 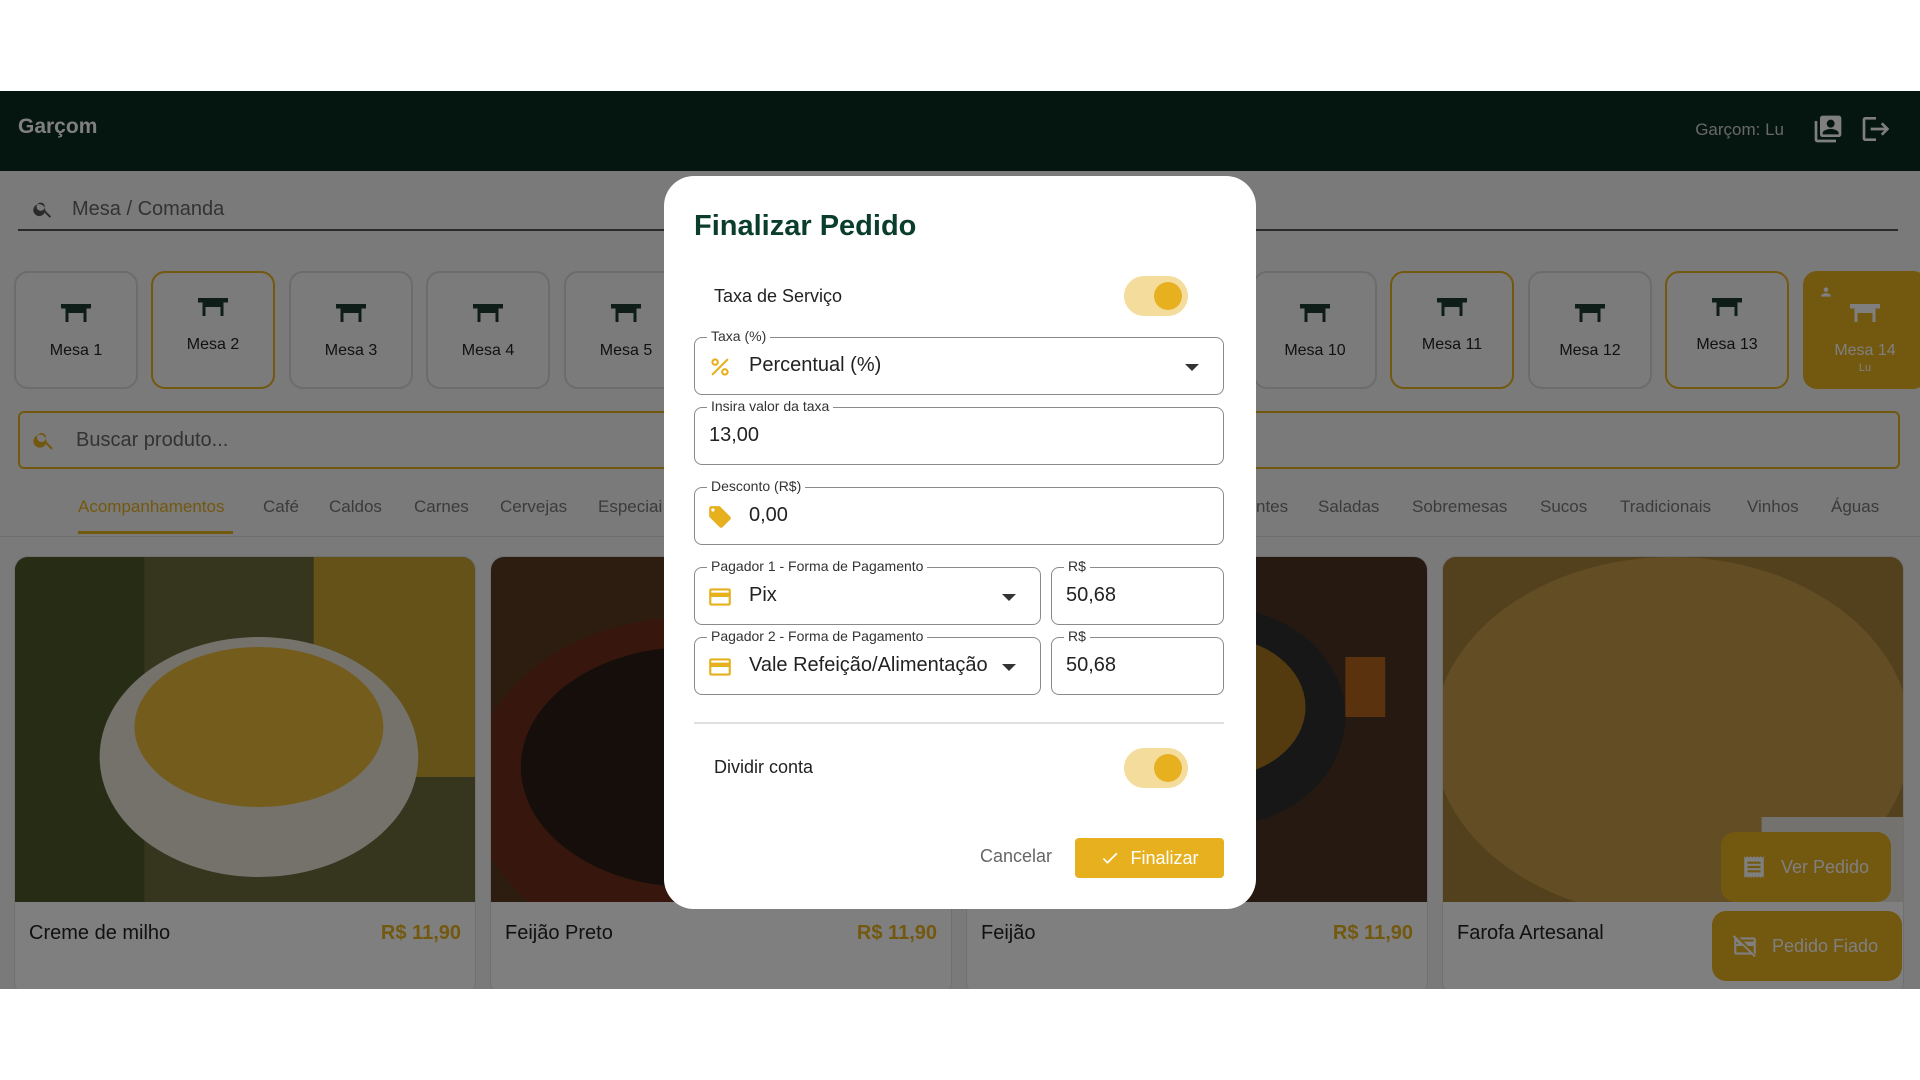 What do you see at coordinates (778, 296) in the screenshot?
I see `service-fee-label: Taxa de Serviço` at bounding box center [778, 296].